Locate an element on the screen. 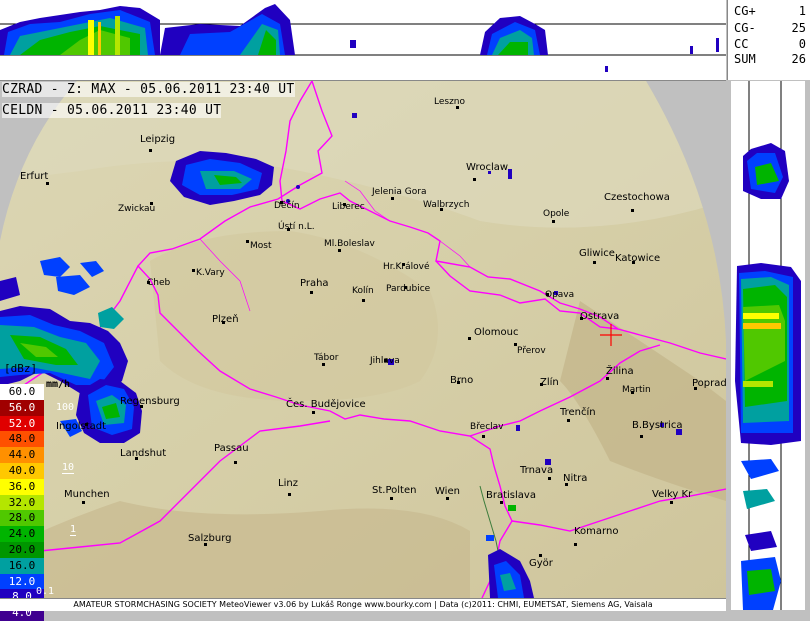  city-label: Györ is located at coordinates (541, 563).